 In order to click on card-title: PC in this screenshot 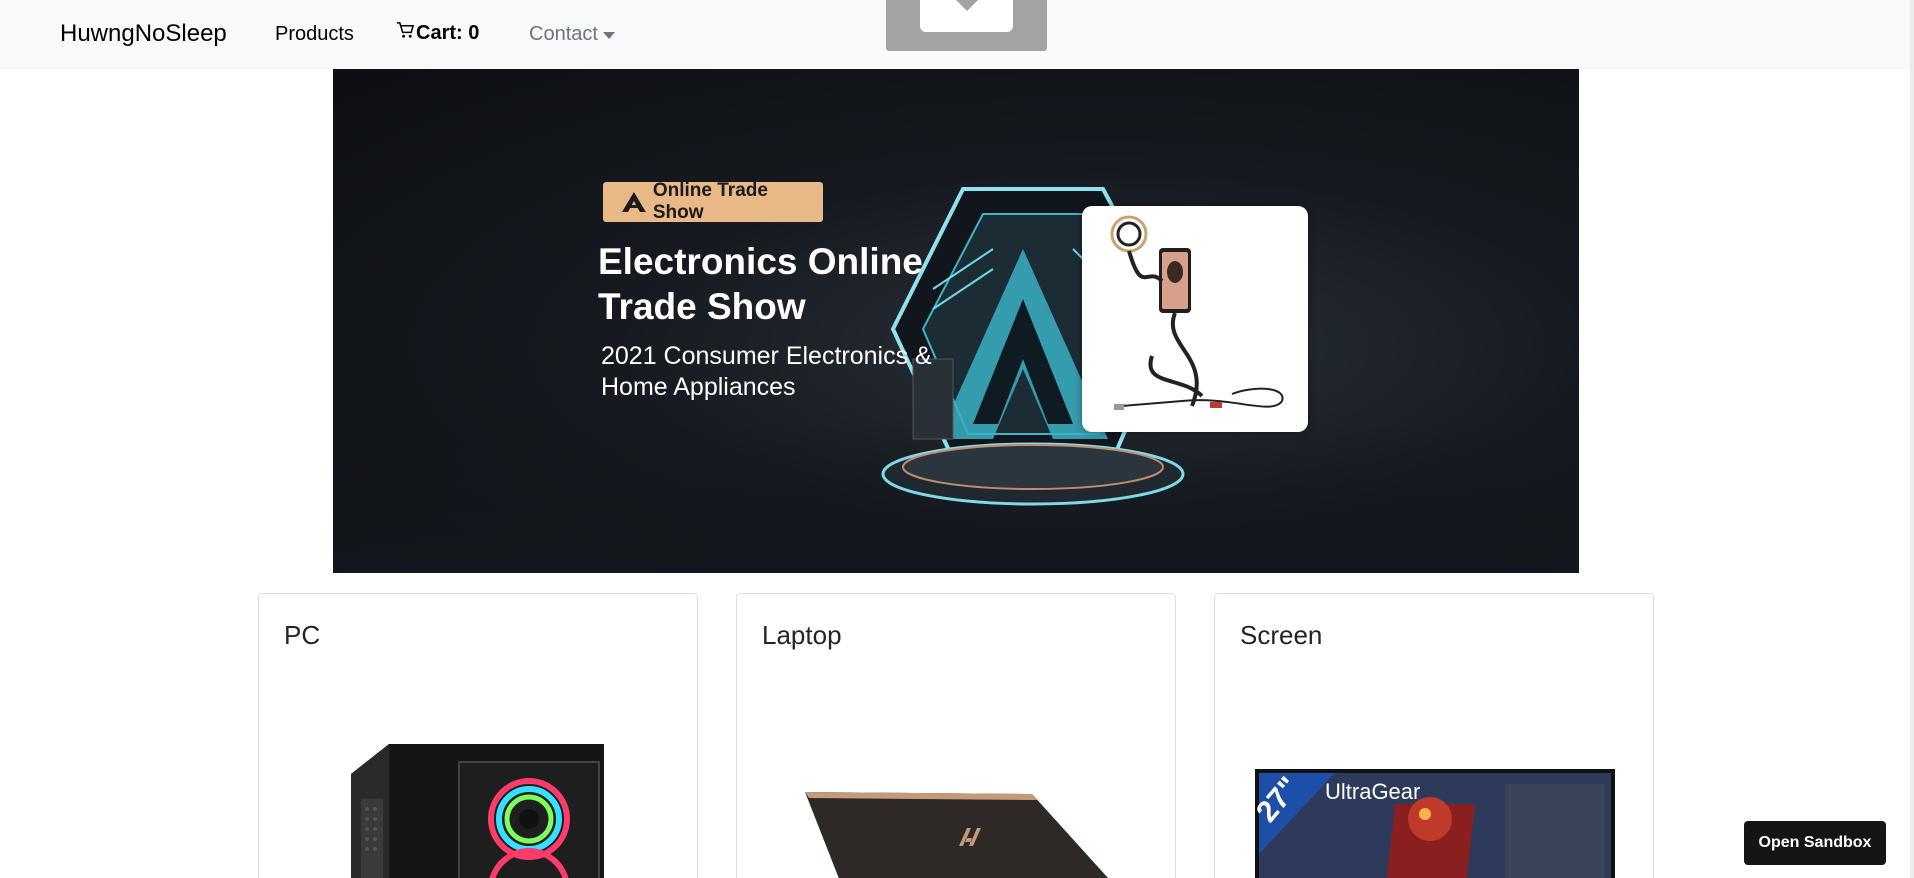, I will do `click(302, 635)`.